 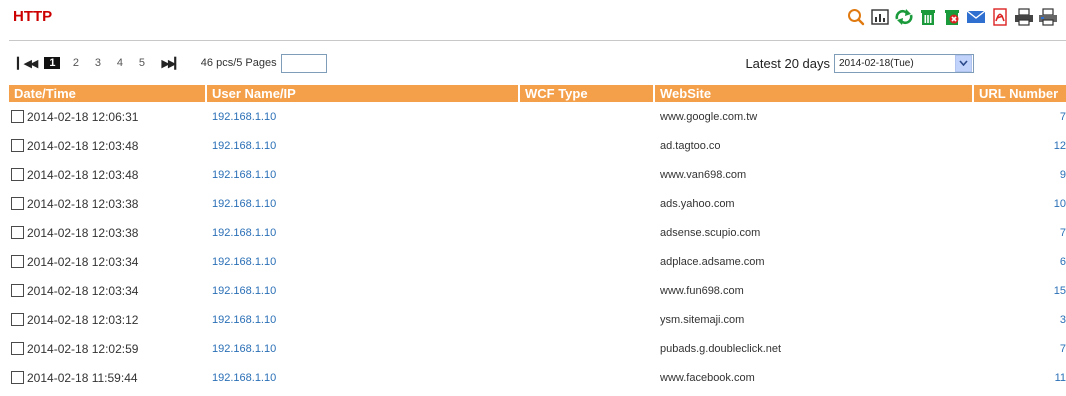 I want to click on page-link-2: 2, so click(x=75, y=63).